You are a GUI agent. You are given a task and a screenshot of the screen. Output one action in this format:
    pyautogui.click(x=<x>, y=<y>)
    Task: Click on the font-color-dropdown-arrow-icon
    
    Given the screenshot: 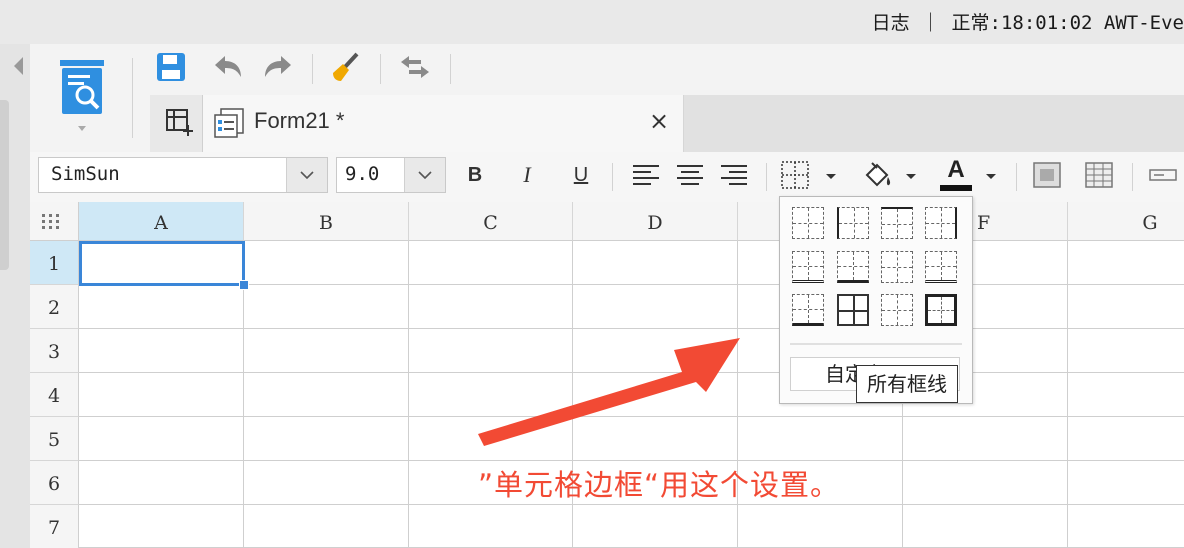 What is the action you would take?
    pyautogui.click(x=991, y=176)
    